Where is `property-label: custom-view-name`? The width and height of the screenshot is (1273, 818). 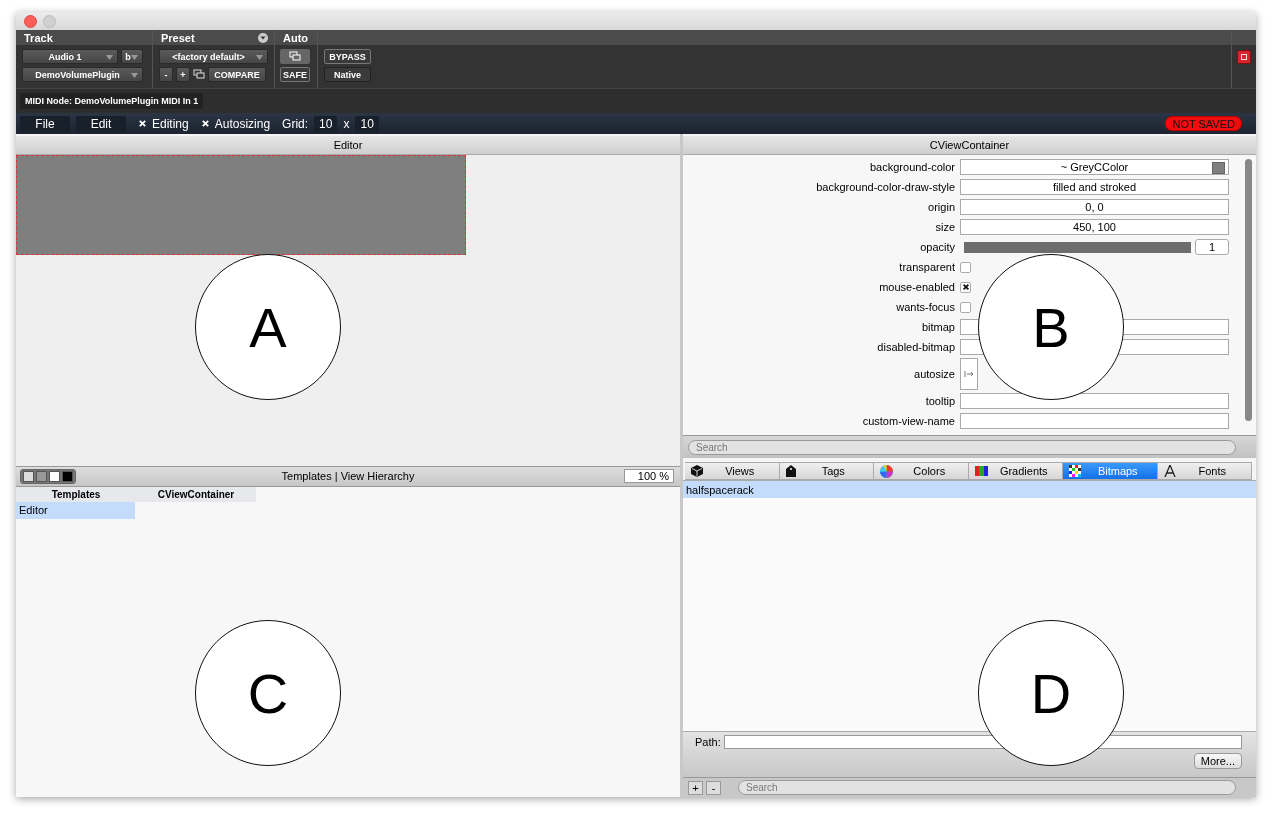 property-label: custom-view-name is located at coordinates (908, 421).